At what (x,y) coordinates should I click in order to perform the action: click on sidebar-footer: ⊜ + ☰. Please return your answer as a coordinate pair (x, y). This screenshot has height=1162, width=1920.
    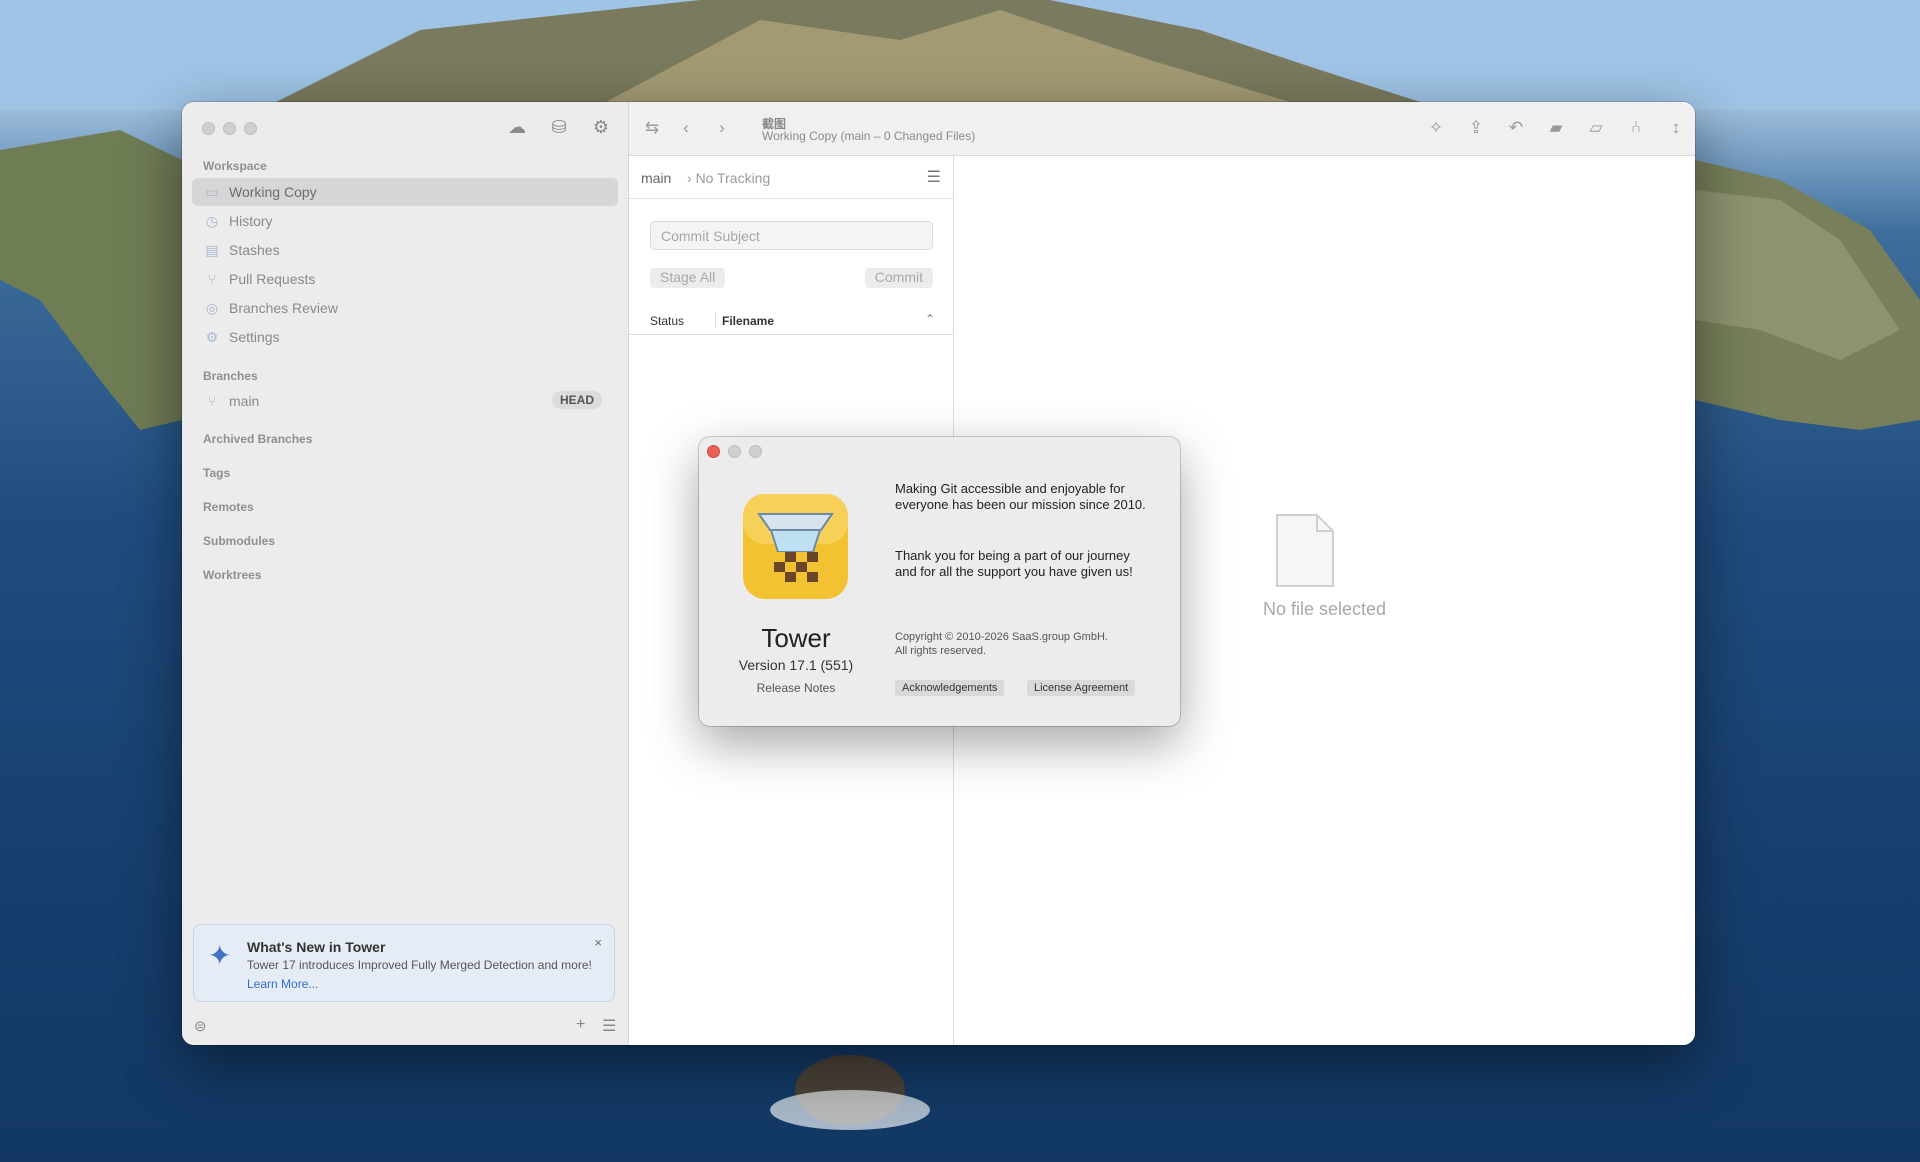
    Looking at the image, I should click on (405, 1028).